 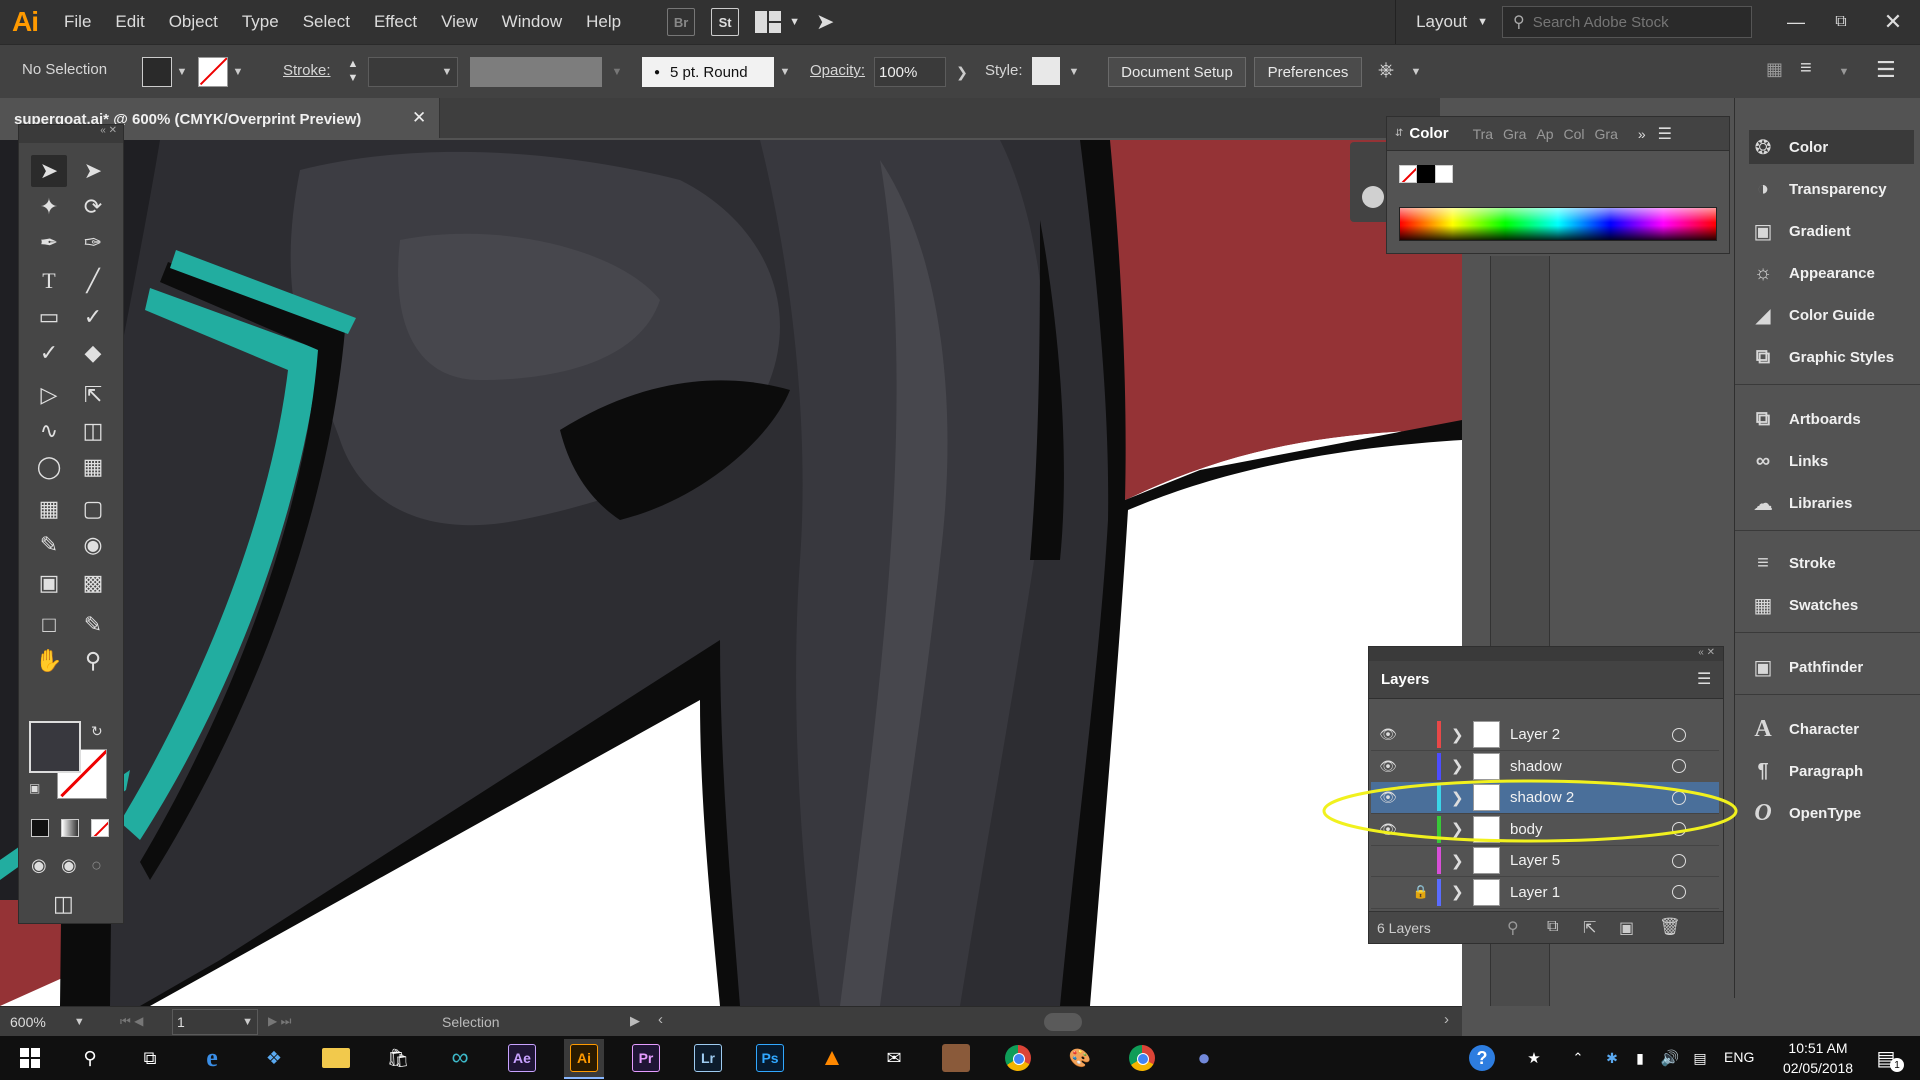 What do you see at coordinates (1886, 70) in the screenshot?
I see `control-menu-icon: ☰` at bounding box center [1886, 70].